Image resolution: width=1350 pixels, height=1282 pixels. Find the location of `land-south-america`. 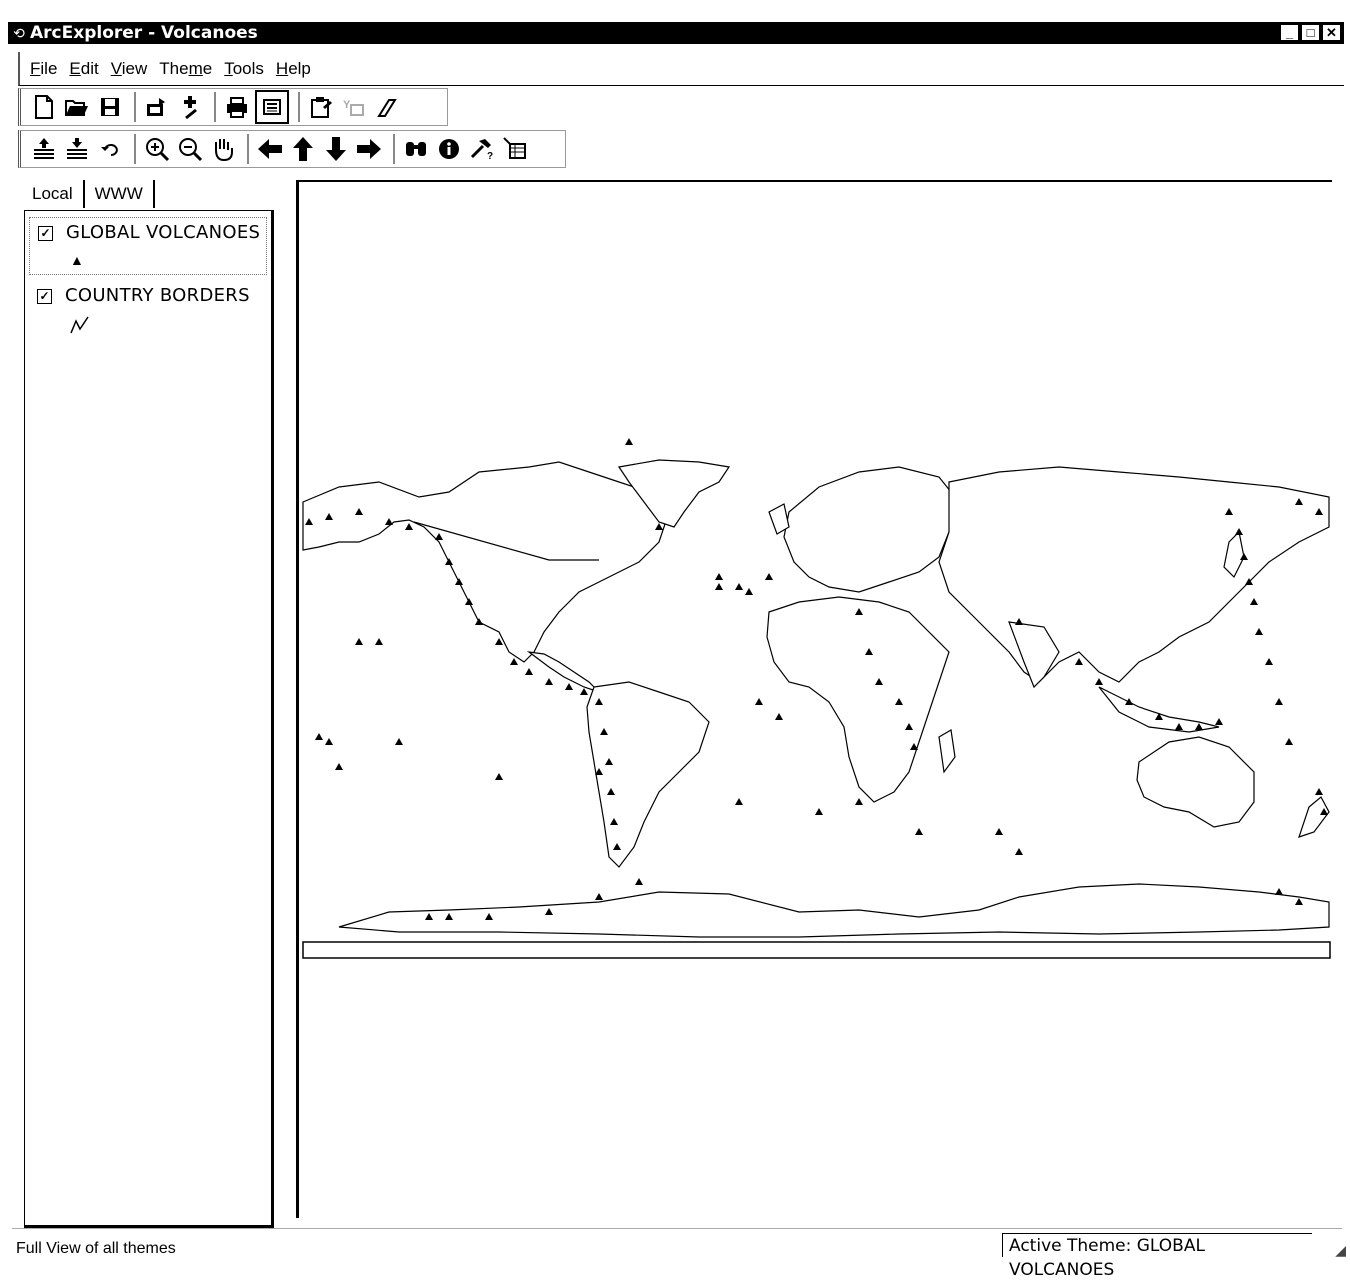

land-south-america is located at coordinates (648, 774).